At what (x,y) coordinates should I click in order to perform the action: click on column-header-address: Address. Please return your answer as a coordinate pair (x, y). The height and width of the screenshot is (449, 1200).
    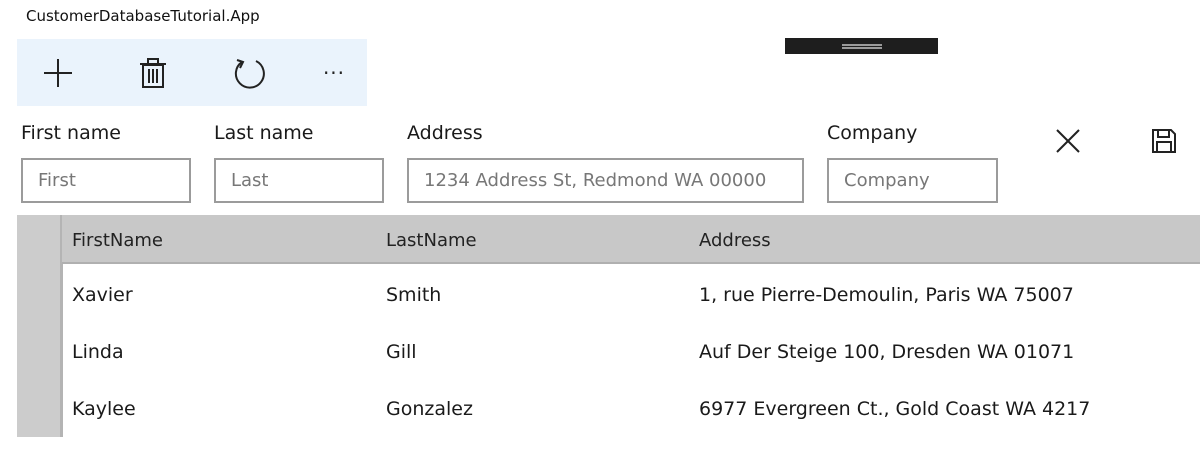
    Looking at the image, I should click on (735, 240).